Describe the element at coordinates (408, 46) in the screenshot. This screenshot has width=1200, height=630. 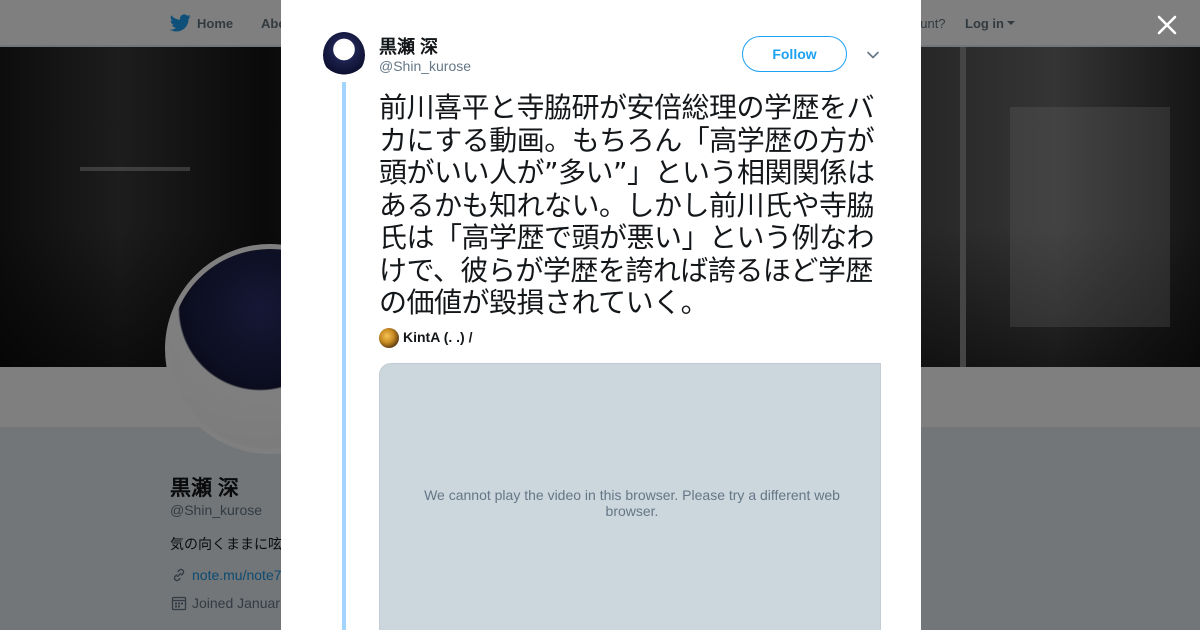
I see `tweet-author-name: 黒瀬 深` at that location.